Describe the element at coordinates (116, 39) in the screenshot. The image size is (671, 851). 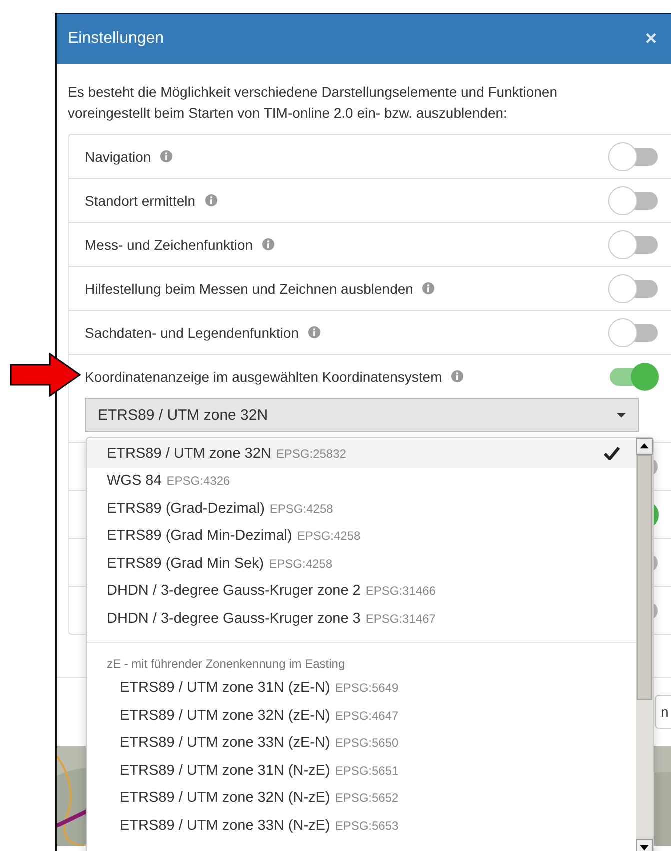
I see `dialog-title: Einstellungen` at that location.